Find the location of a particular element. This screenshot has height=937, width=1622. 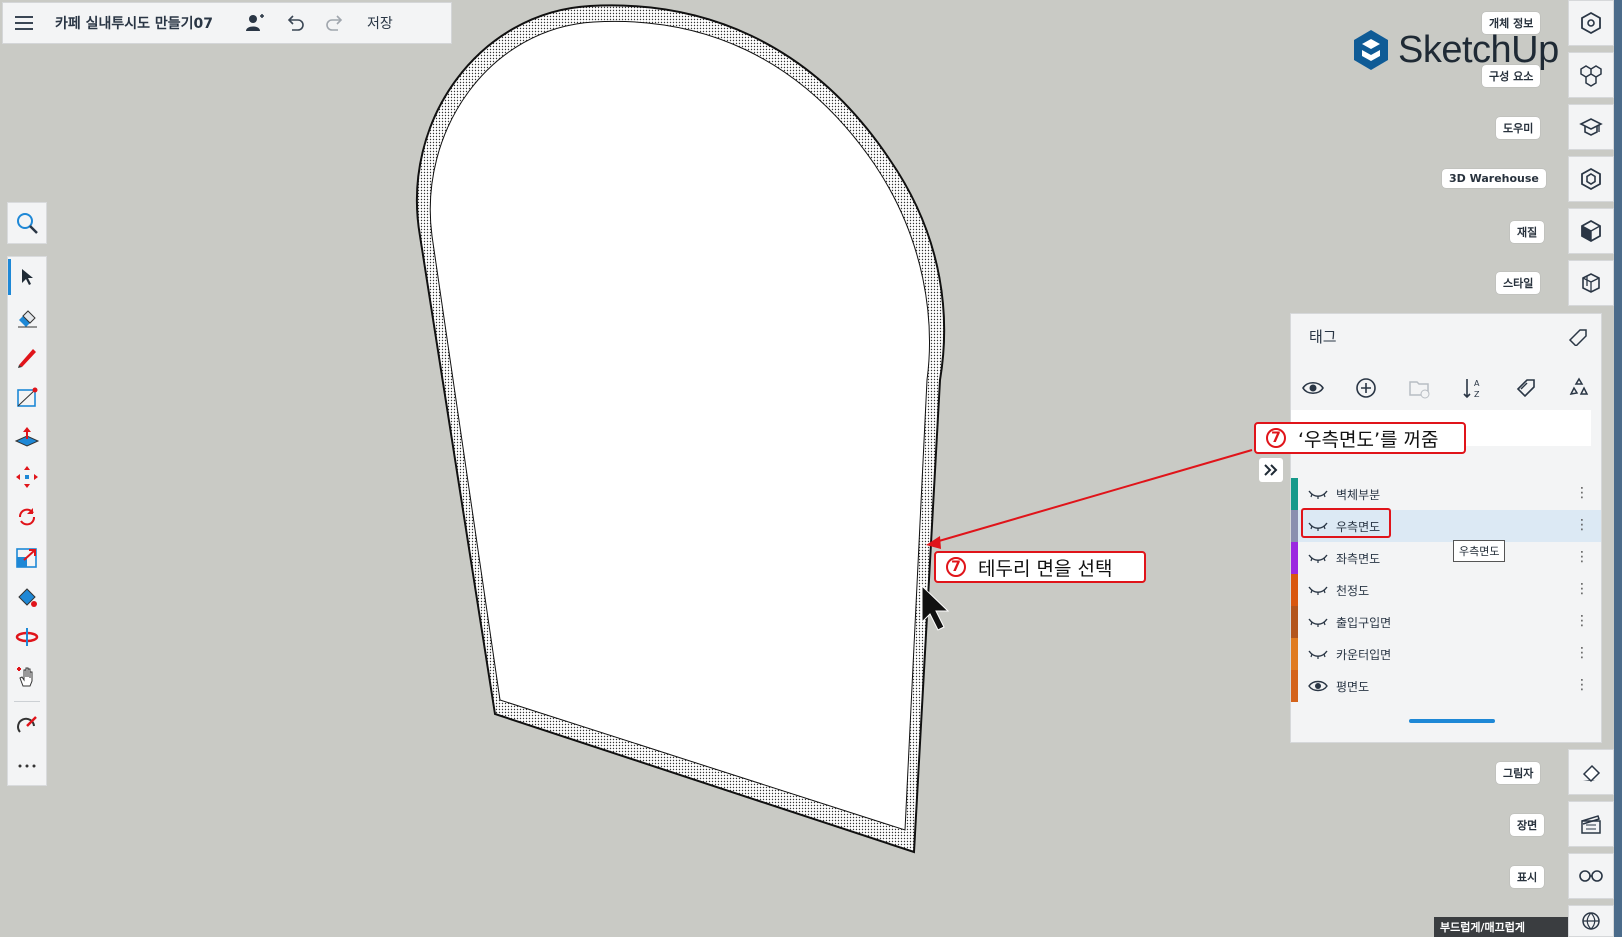

add-collaborator-button is located at coordinates (255, 23).